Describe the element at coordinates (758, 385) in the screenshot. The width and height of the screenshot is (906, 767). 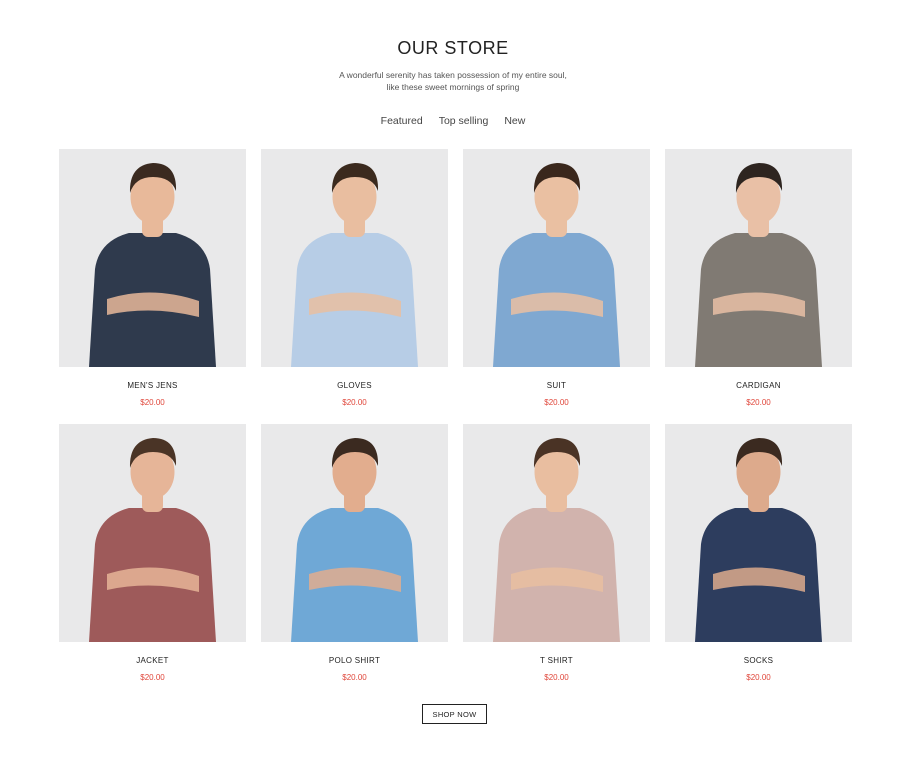
I see `product-name: CARDIGAN` at that location.